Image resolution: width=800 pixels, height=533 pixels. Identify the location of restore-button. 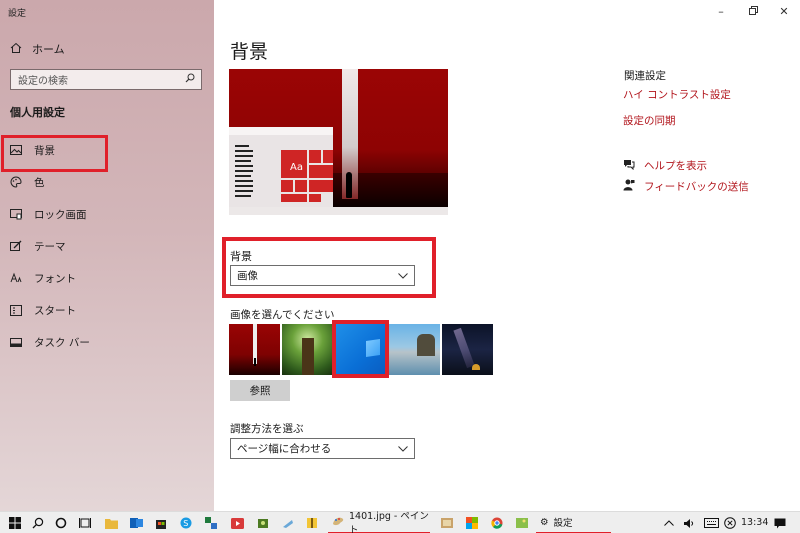
(753, 11).